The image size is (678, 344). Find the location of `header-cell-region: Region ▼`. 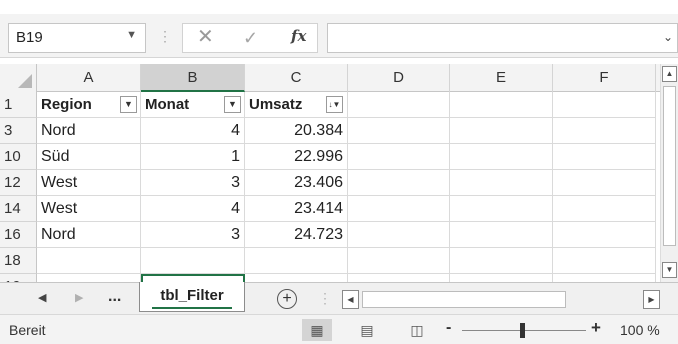

header-cell-region: Region ▼ is located at coordinates (89, 105).